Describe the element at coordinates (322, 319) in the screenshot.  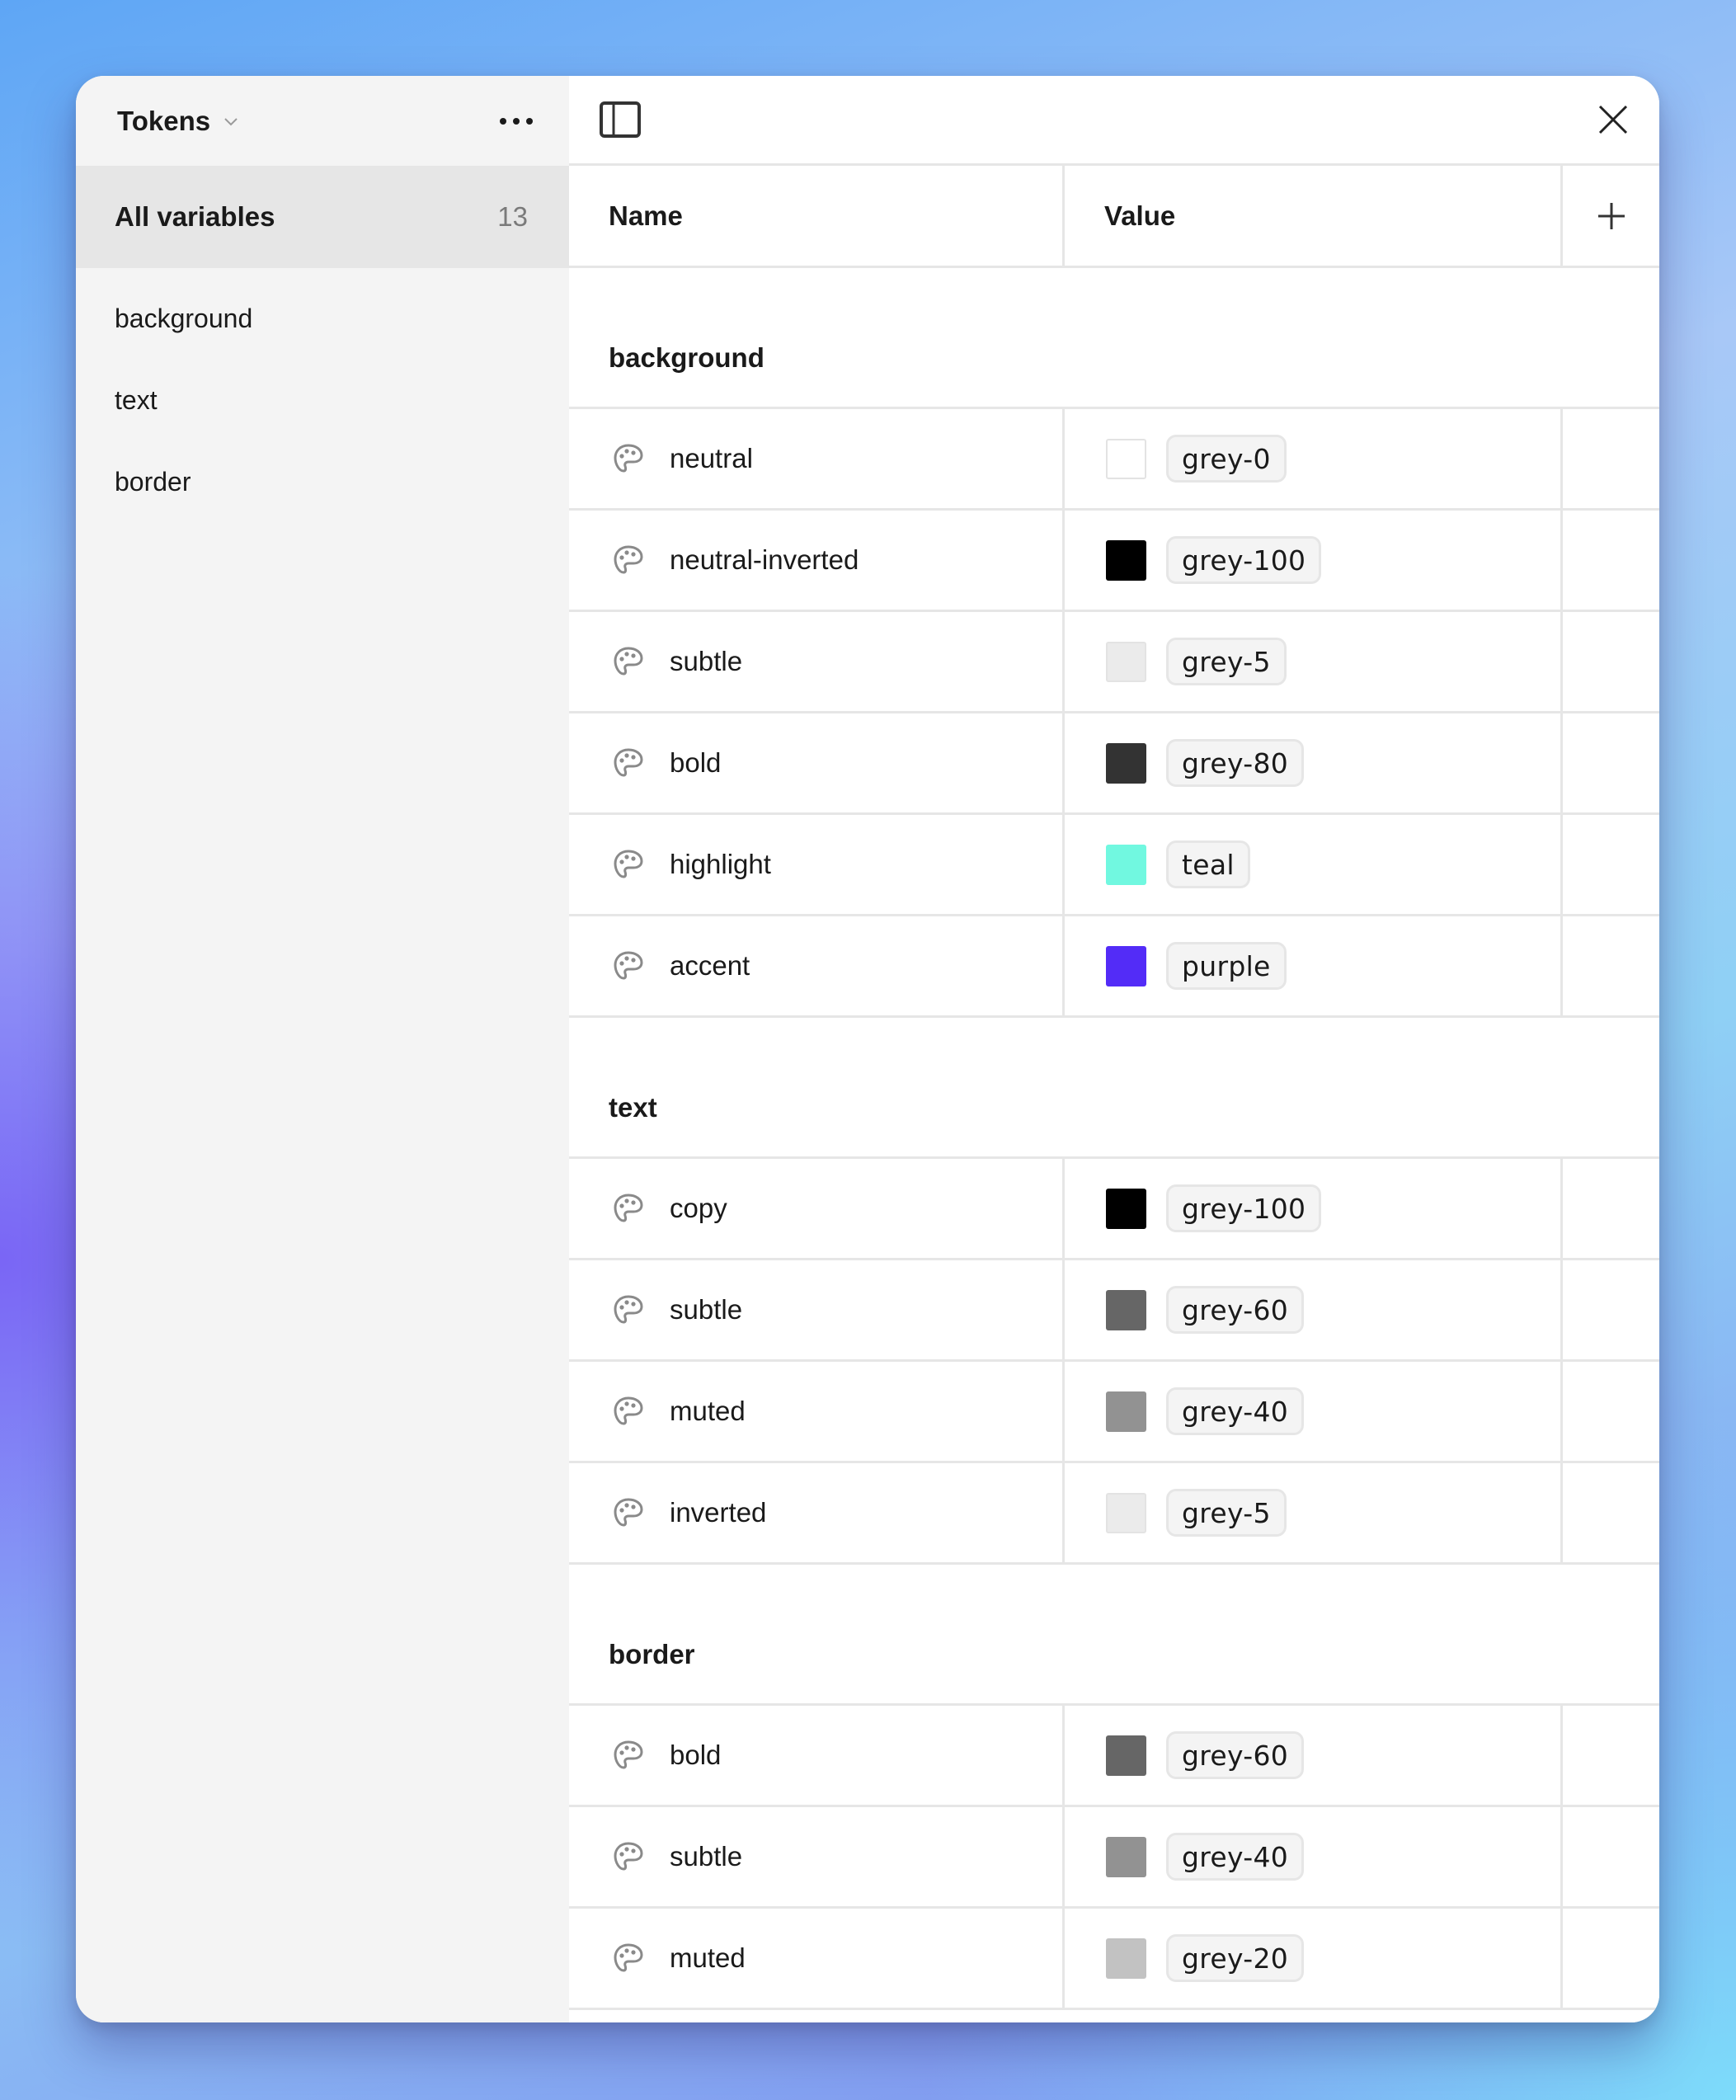
I see `sidebar-item-background: background` at that location.